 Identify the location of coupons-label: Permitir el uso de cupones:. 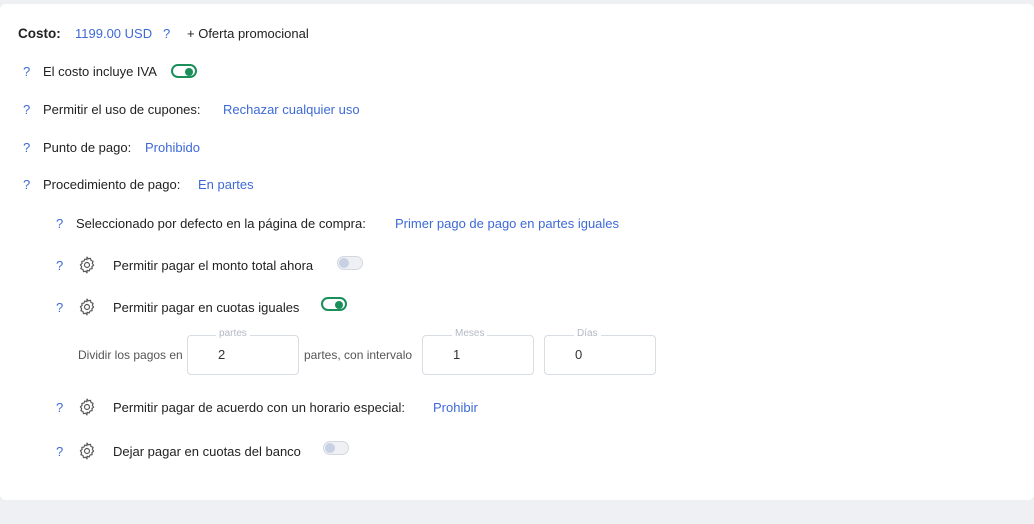
(122, 109).